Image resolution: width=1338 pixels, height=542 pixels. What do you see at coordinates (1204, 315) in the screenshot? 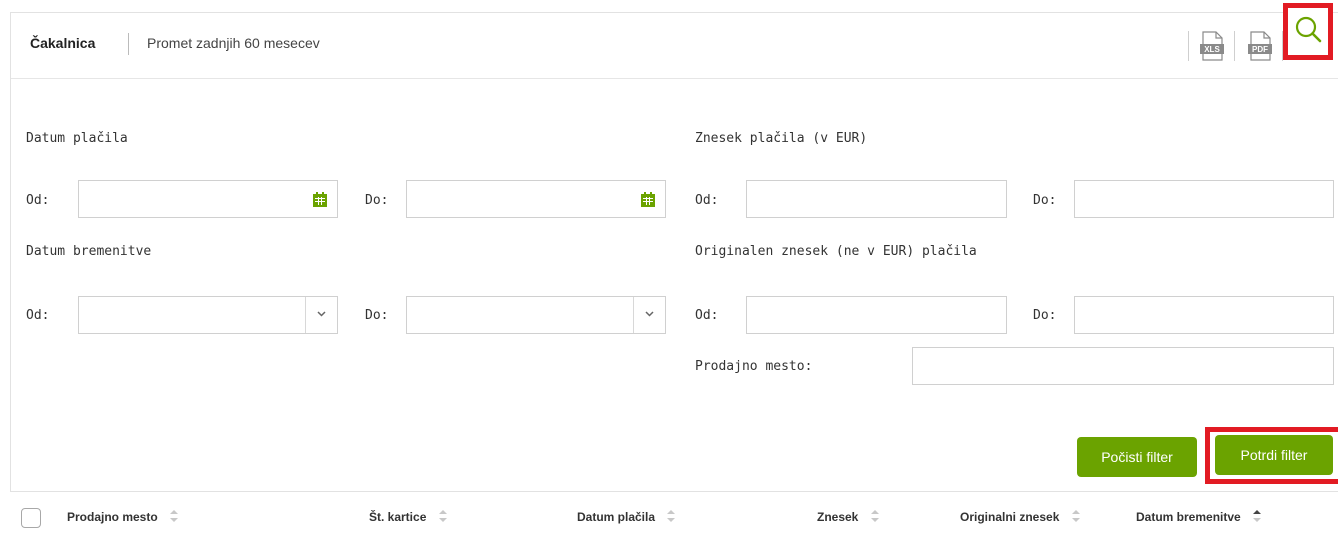
I see `original-amount-to-input` at bounding box center [1204, 315].